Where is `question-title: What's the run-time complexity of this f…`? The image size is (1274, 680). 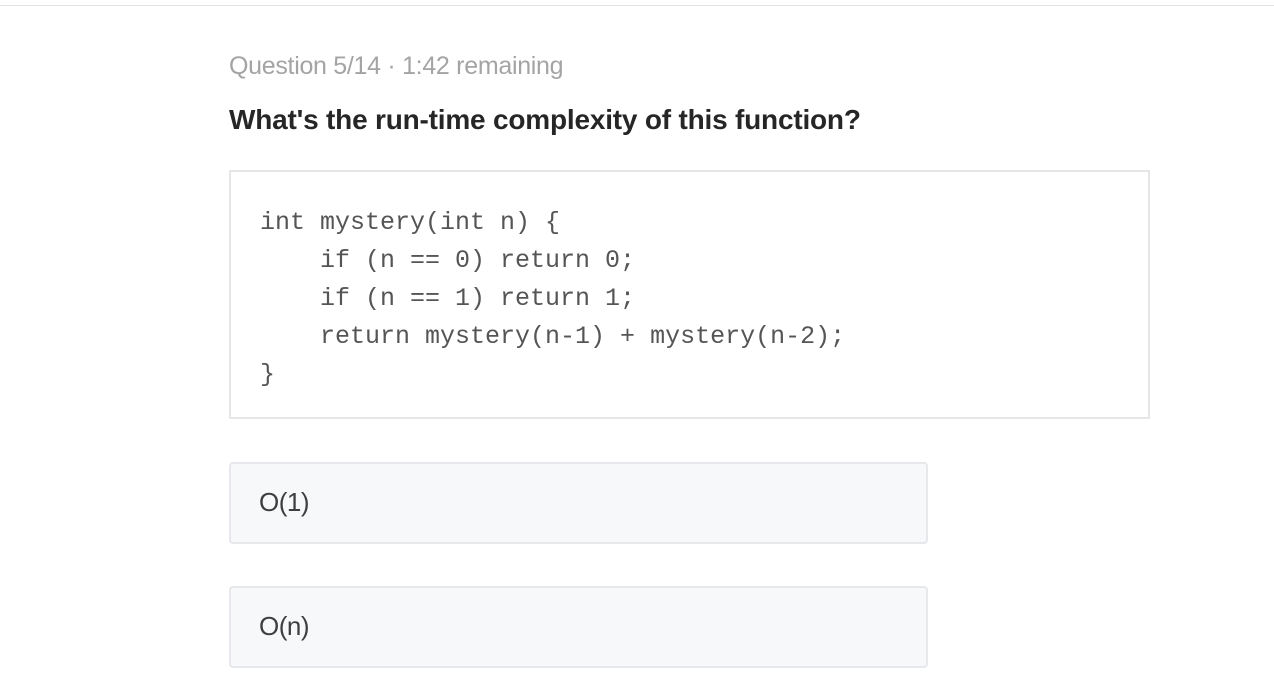
question-title: What's the run-time complexity of this f… is located at coordinates (545, 119).